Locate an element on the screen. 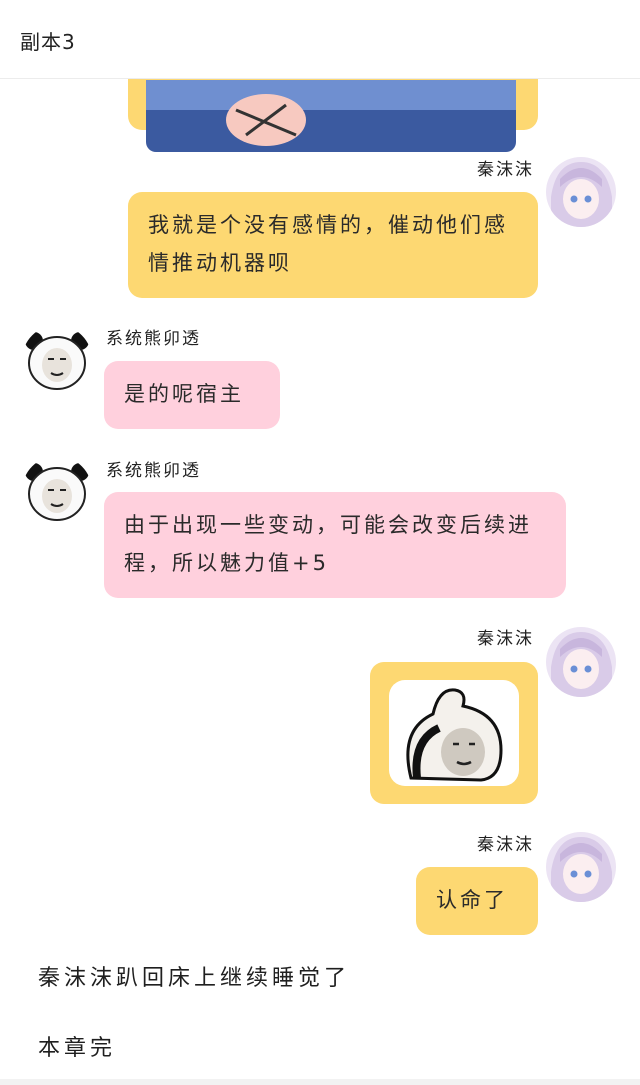 Image resolution: width=640 pixels, height=1085 pixels. sticker-message-bubble is located at coordinates (454, 733).